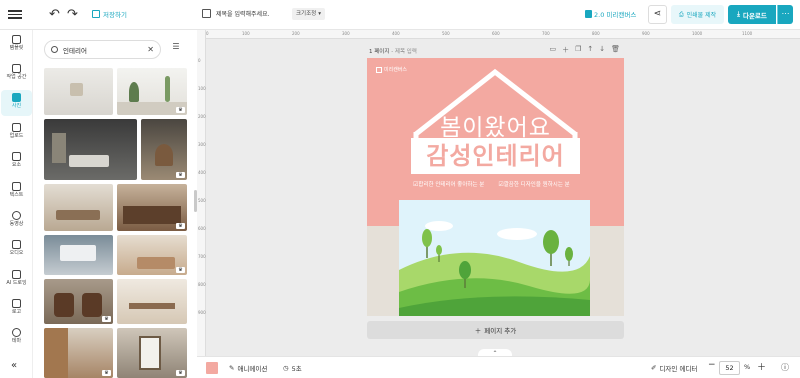 The width and height of the screenshot is (800, 378). Describe the element at coordinates (495, 125) in the screenshot. I see `headline: 봄이왔어요` at that location.